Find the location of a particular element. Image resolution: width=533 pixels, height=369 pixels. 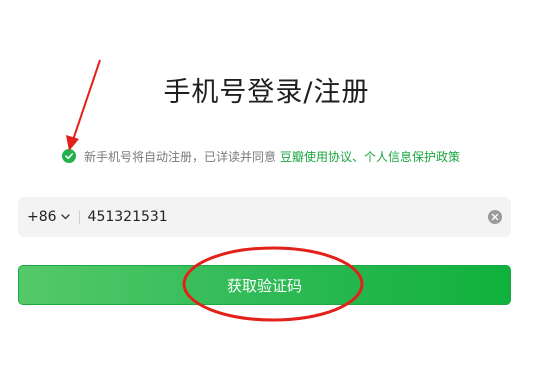

country-code-label: +86 is located at coordinates (42, 217).